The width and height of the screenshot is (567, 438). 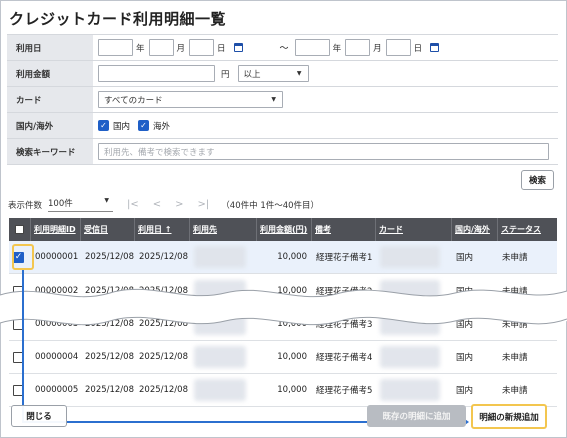 I want to click on card-label: カード, so click(x=50, y=99).